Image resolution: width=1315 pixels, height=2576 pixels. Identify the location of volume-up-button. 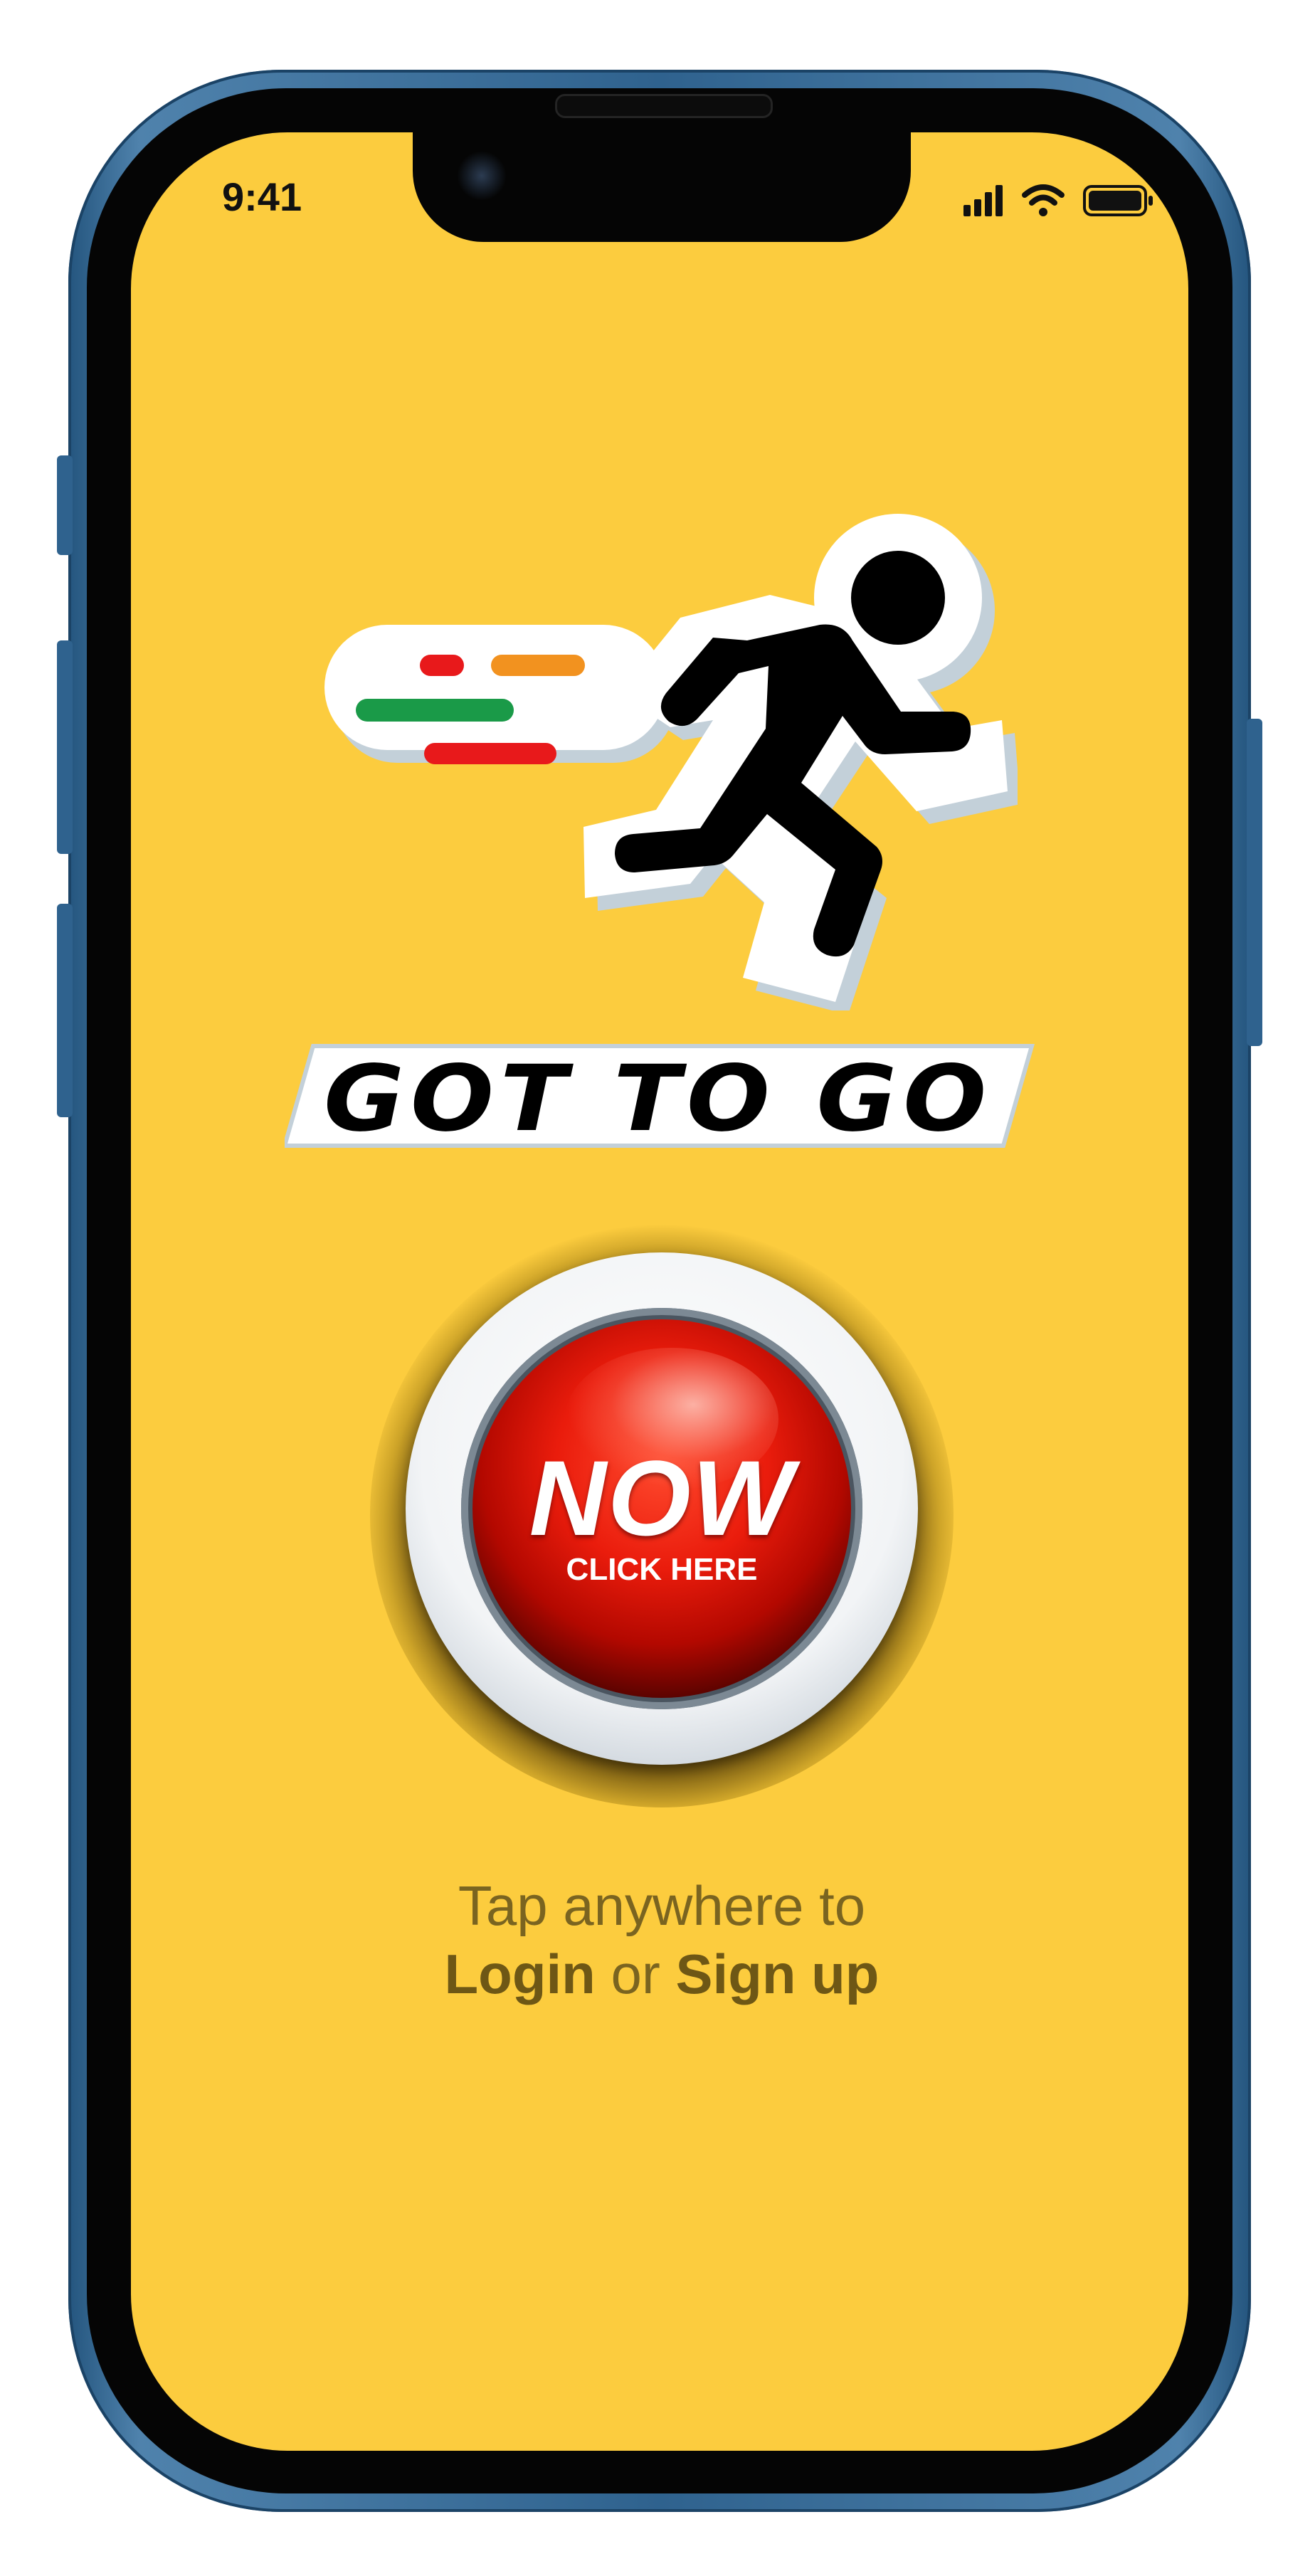
(65, 747).